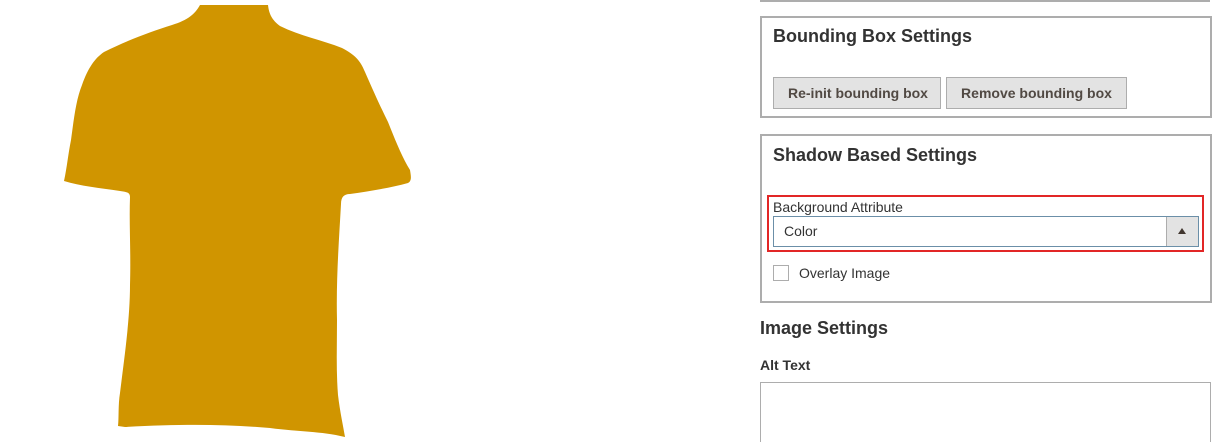 Image resolution: width=1226 pixels, height=442 pixels. I want to click on image-settings-title: Image Settings, so click(824, 328).